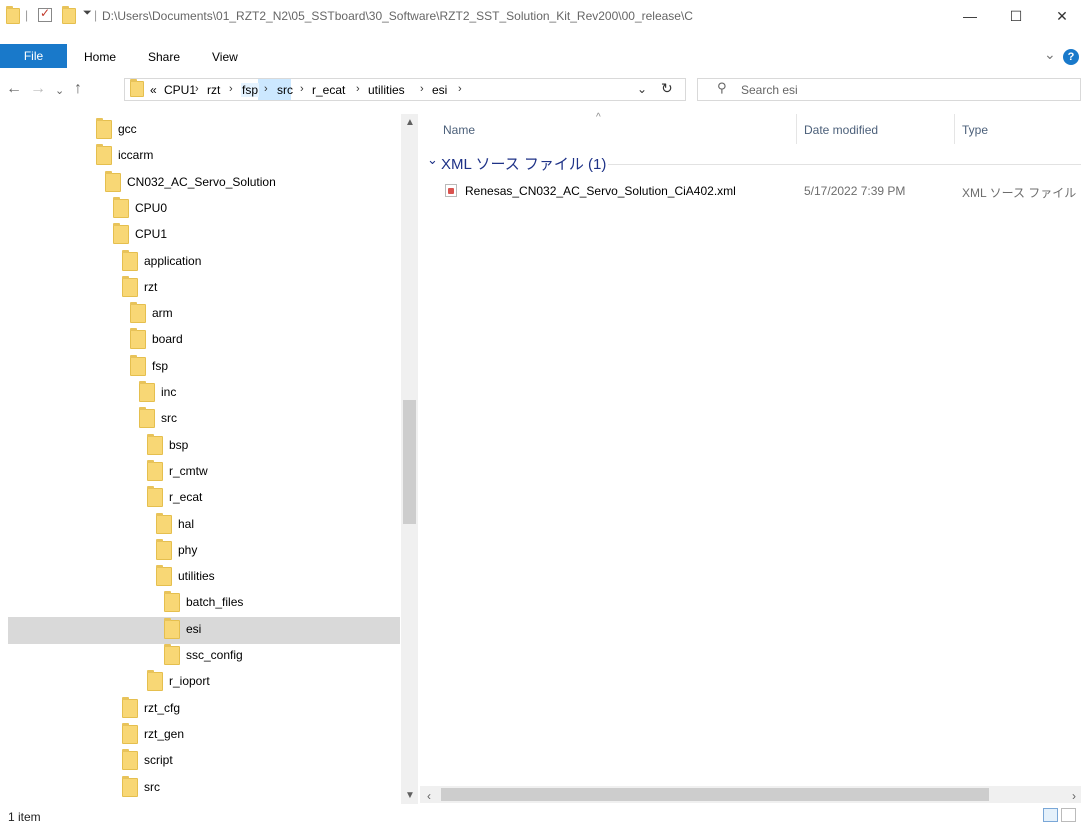 This screenshot has height=825, width=1081. I want to click on tree-item: board, so click(204, 339).